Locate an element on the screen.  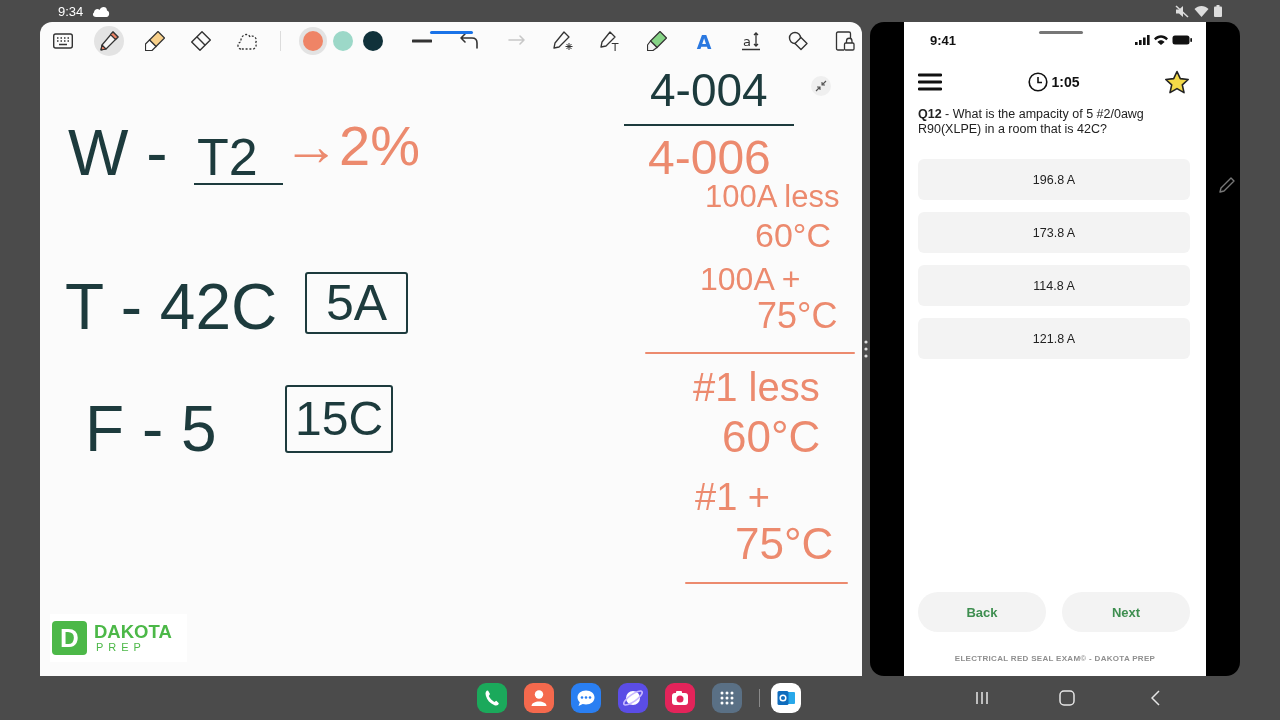
star-icon is located at coordinates (1177, 82).